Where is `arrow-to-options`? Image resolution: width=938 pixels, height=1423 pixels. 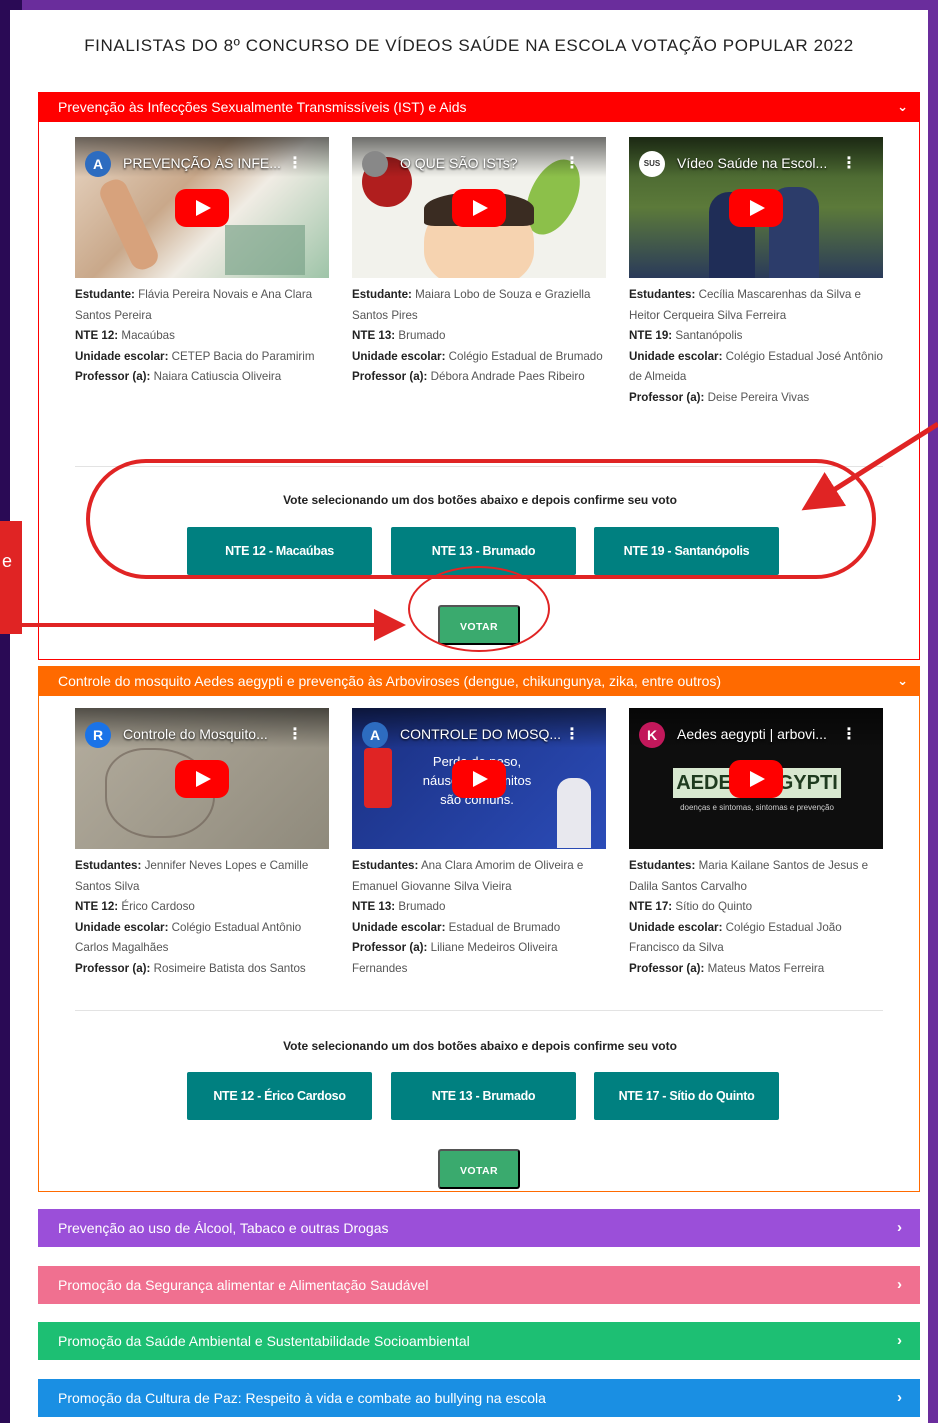 arrow-to-options is located at coordinates (869, 466).